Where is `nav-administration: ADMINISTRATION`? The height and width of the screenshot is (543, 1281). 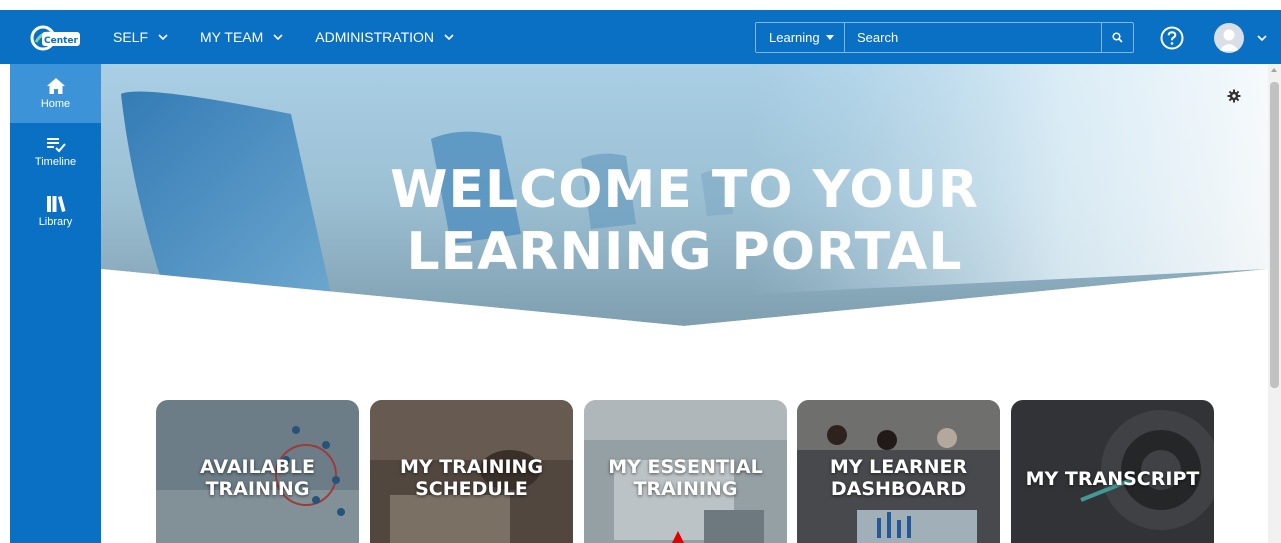 nav-administration: ADMINISTRATION is located at coordinates (384, 37).